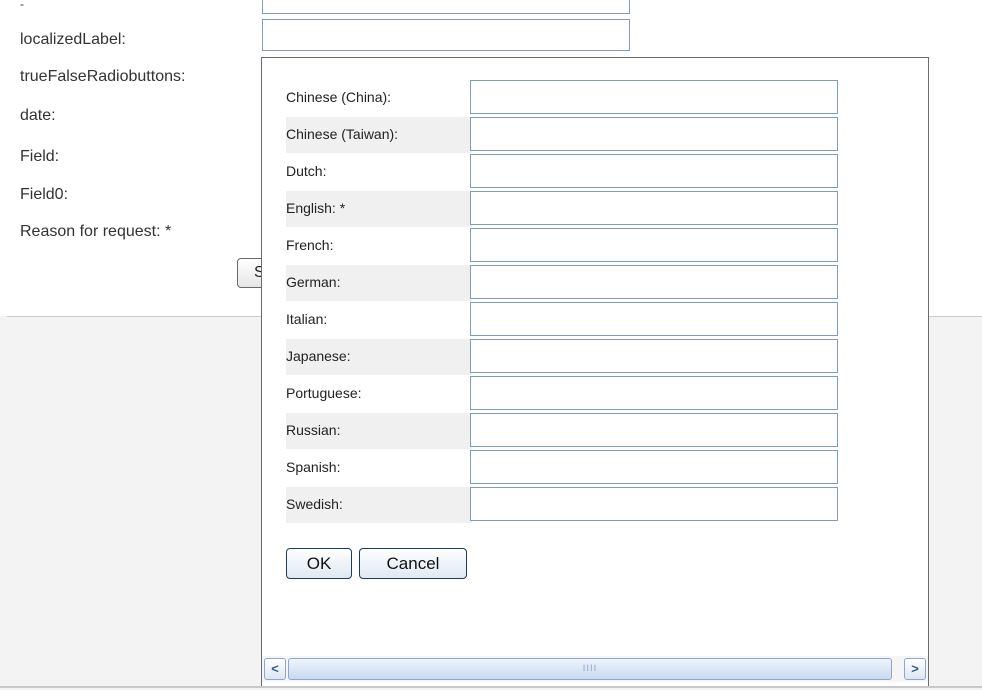 Image resolution: width=982 pixels, height=690 pixels. Describe the element at coordinates (275, 669) in the screenshot. I see `scroll-left-arrow-icon: <` at that location.